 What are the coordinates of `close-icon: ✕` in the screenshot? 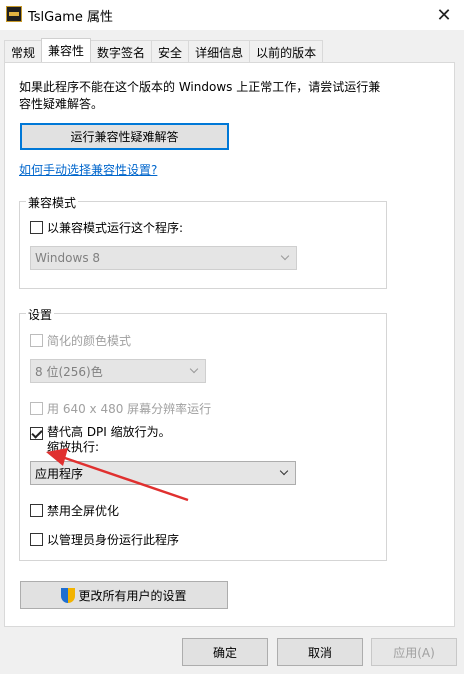 It's located at (444, 15).